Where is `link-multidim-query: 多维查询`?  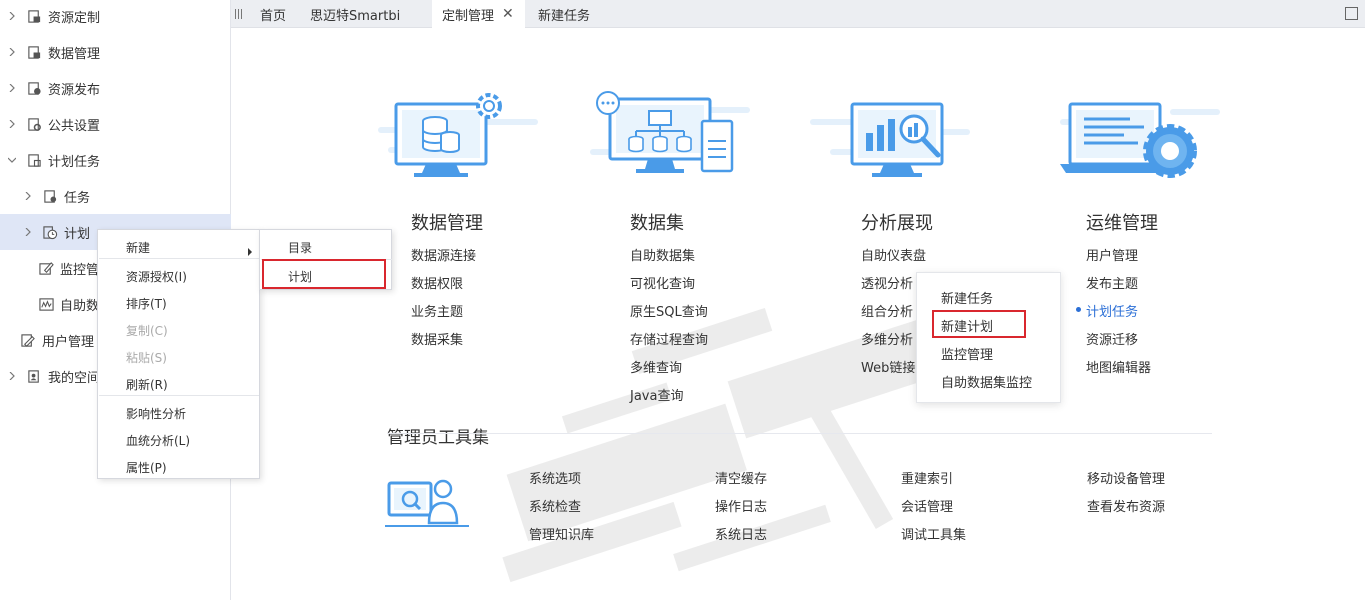
link-multidim-query: 多维查询 is located at coordinates (656, 366).